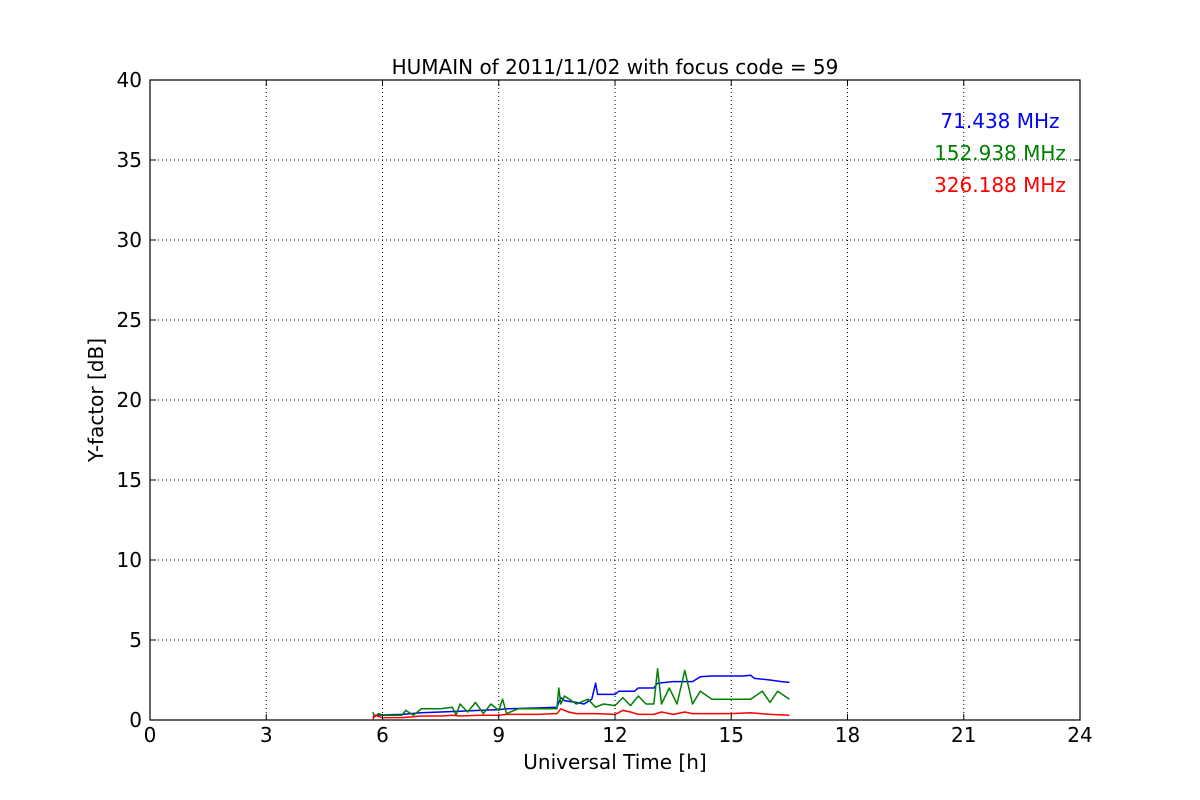  Describe the element at coordinates (614, 762) in the screenshot. I see `x-axis-label: Universal Time [h]` at that location.